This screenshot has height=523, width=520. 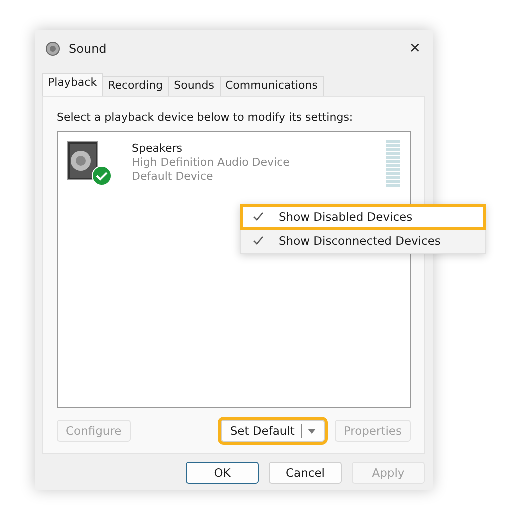 What do you see at coordinates (273, 431) in the screenshot?
I see `set-default-button: Set Default` at bounding box center [273, 431].